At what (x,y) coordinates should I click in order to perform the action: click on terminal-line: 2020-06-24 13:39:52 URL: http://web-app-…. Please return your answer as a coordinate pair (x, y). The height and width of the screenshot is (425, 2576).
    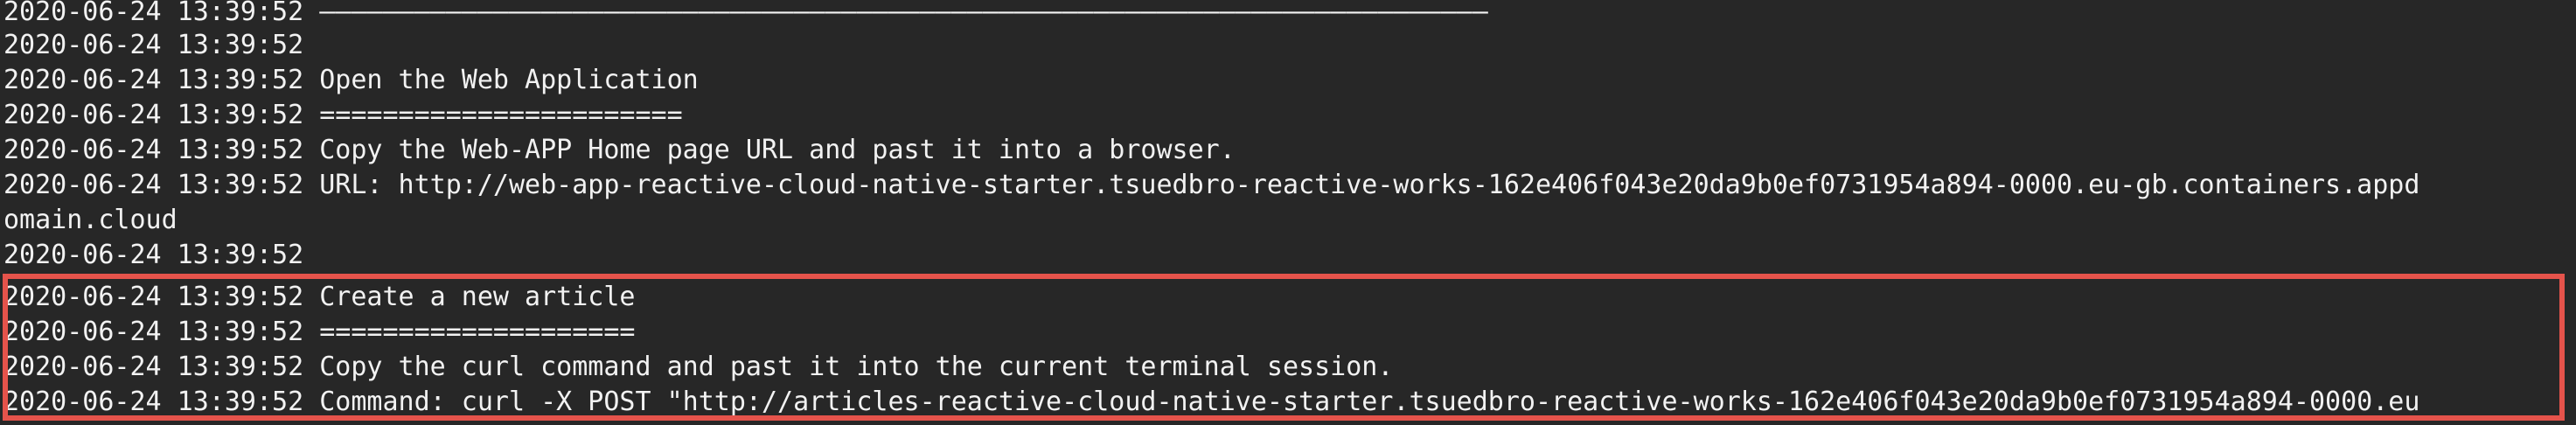
    Looking at the image, I should click on (1211, 185).